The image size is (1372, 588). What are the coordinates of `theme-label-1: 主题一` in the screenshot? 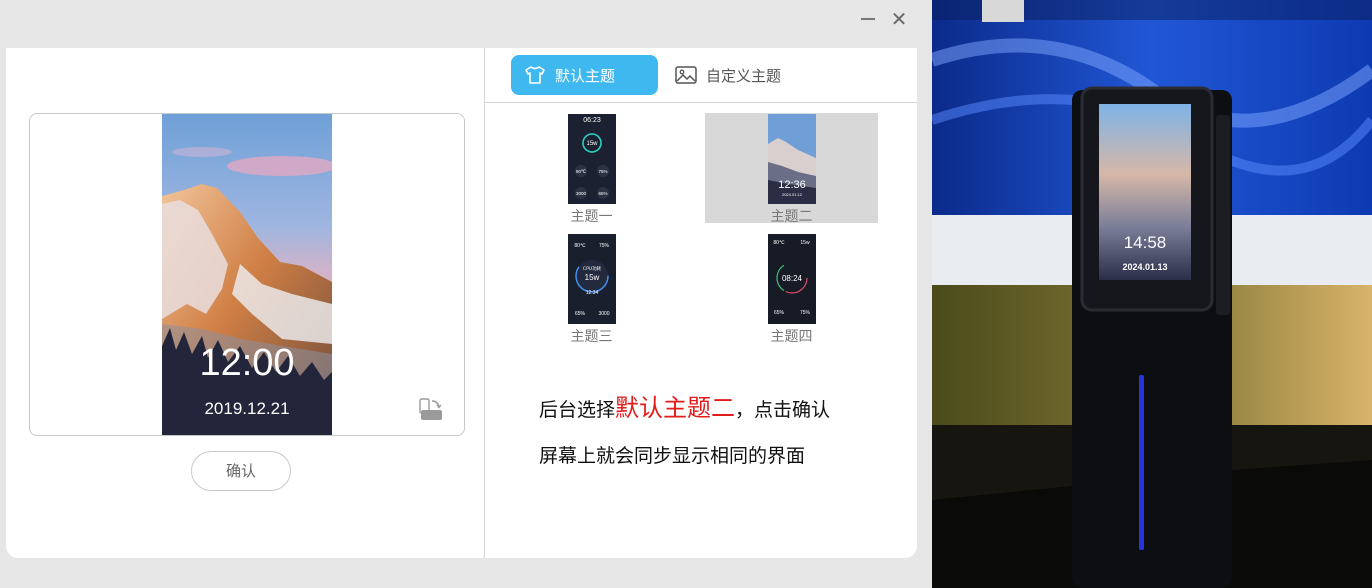 It's located at (591, 217).